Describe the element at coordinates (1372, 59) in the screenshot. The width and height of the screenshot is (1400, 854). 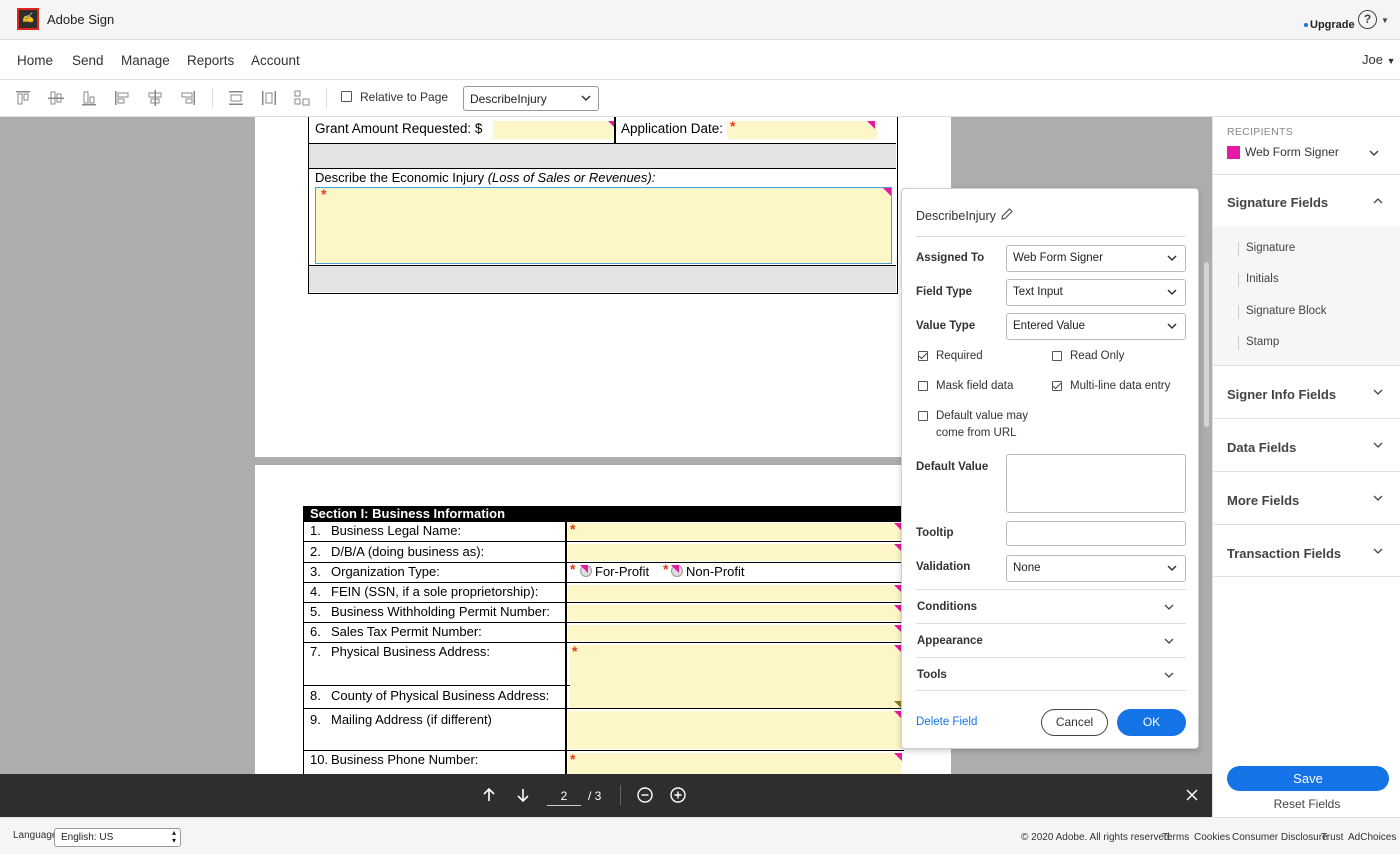
I see `user-name: Joe` at that location.